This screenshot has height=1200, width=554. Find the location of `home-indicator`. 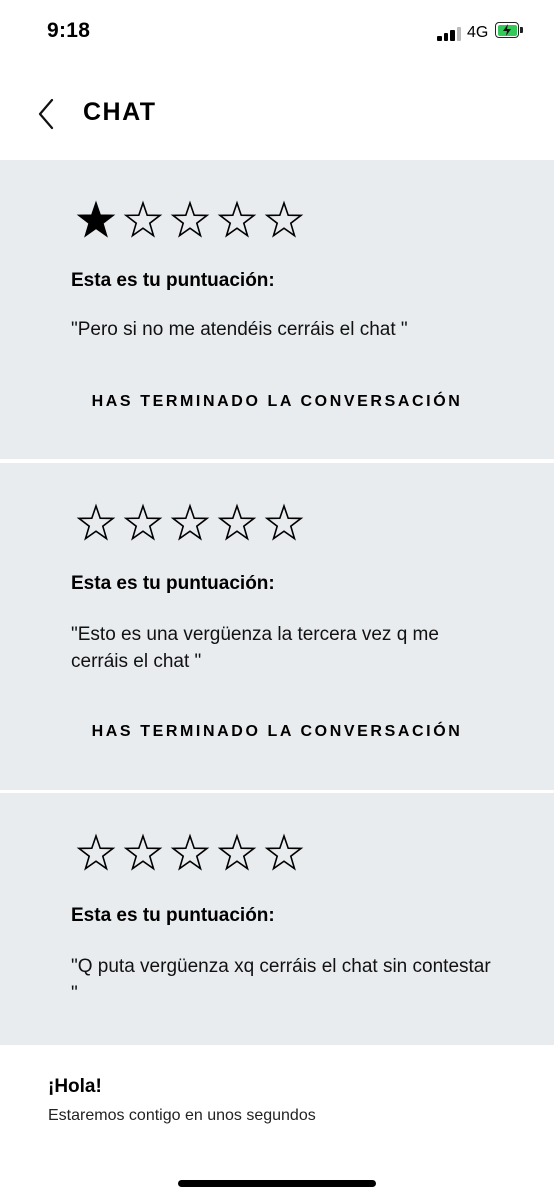

home-indicator is located at coordinates (277, 1183).